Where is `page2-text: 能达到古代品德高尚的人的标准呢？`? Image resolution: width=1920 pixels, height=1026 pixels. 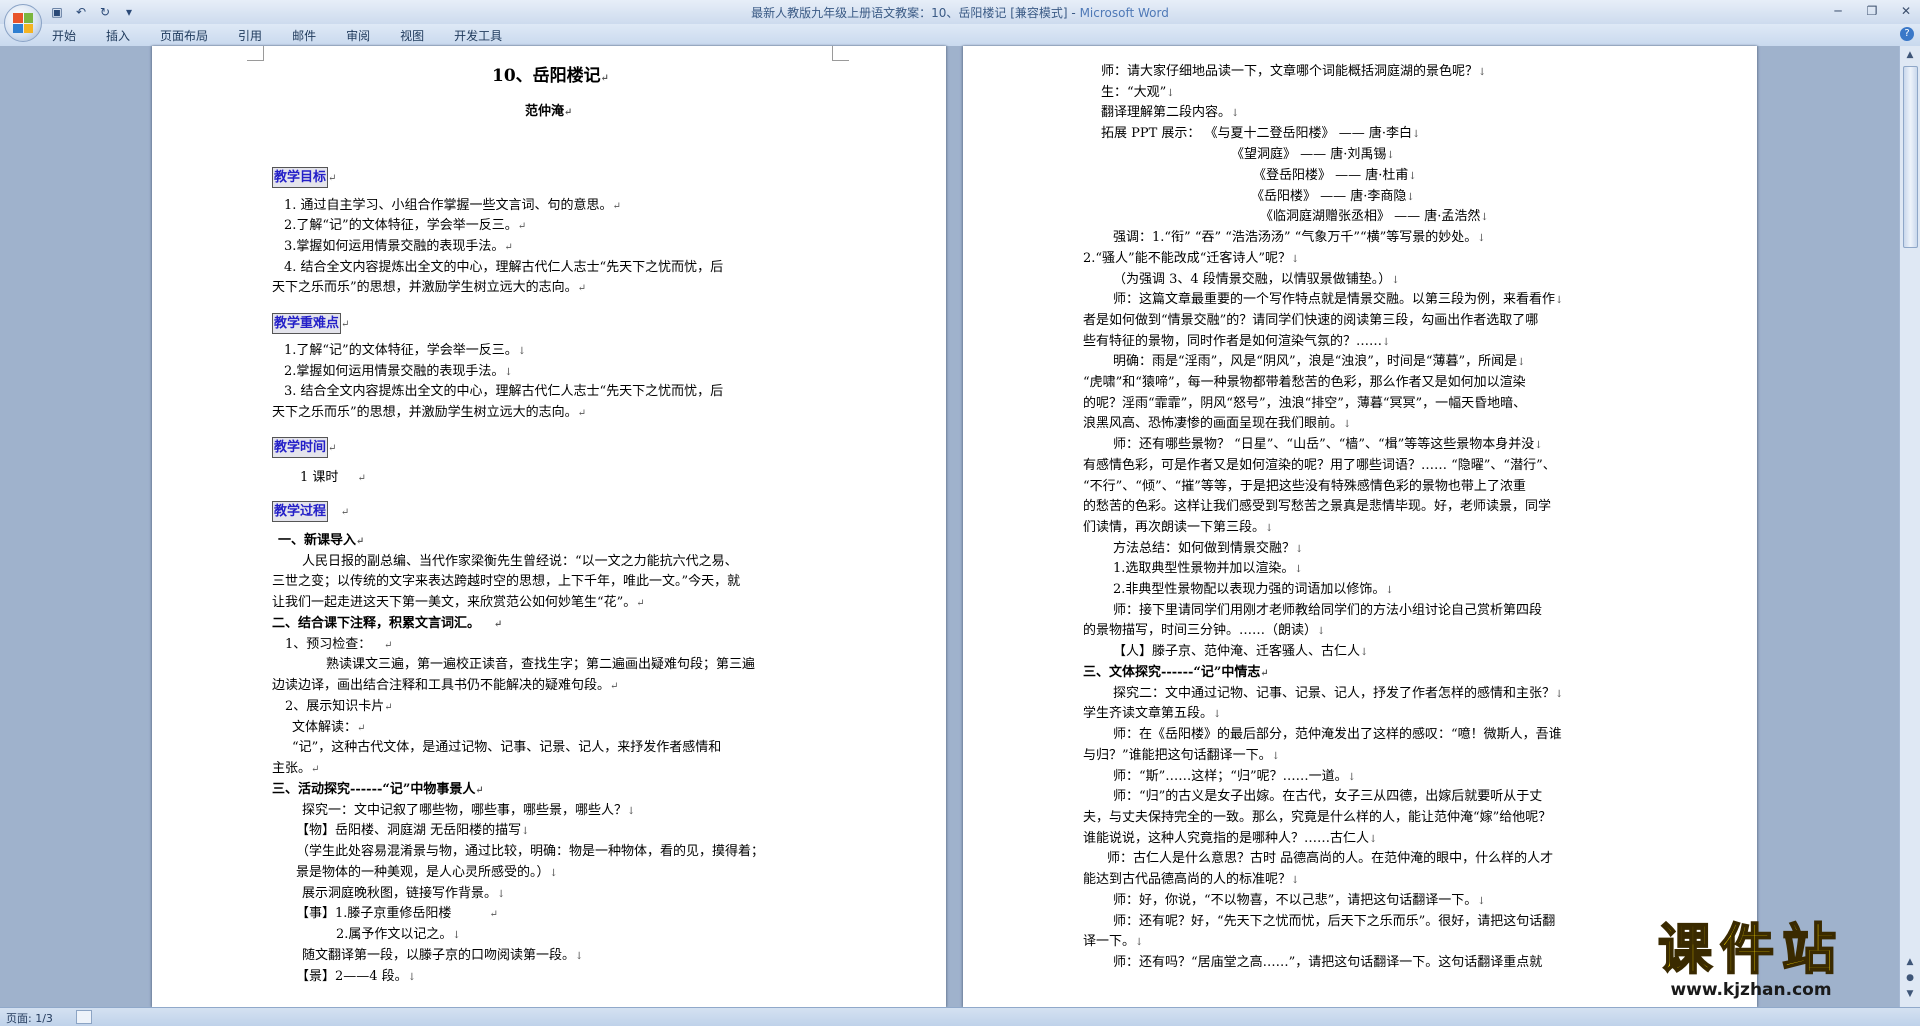
page2-text: 能达到古代品德高尚的人的标准呢？ is located at coordinates (1187, 879).